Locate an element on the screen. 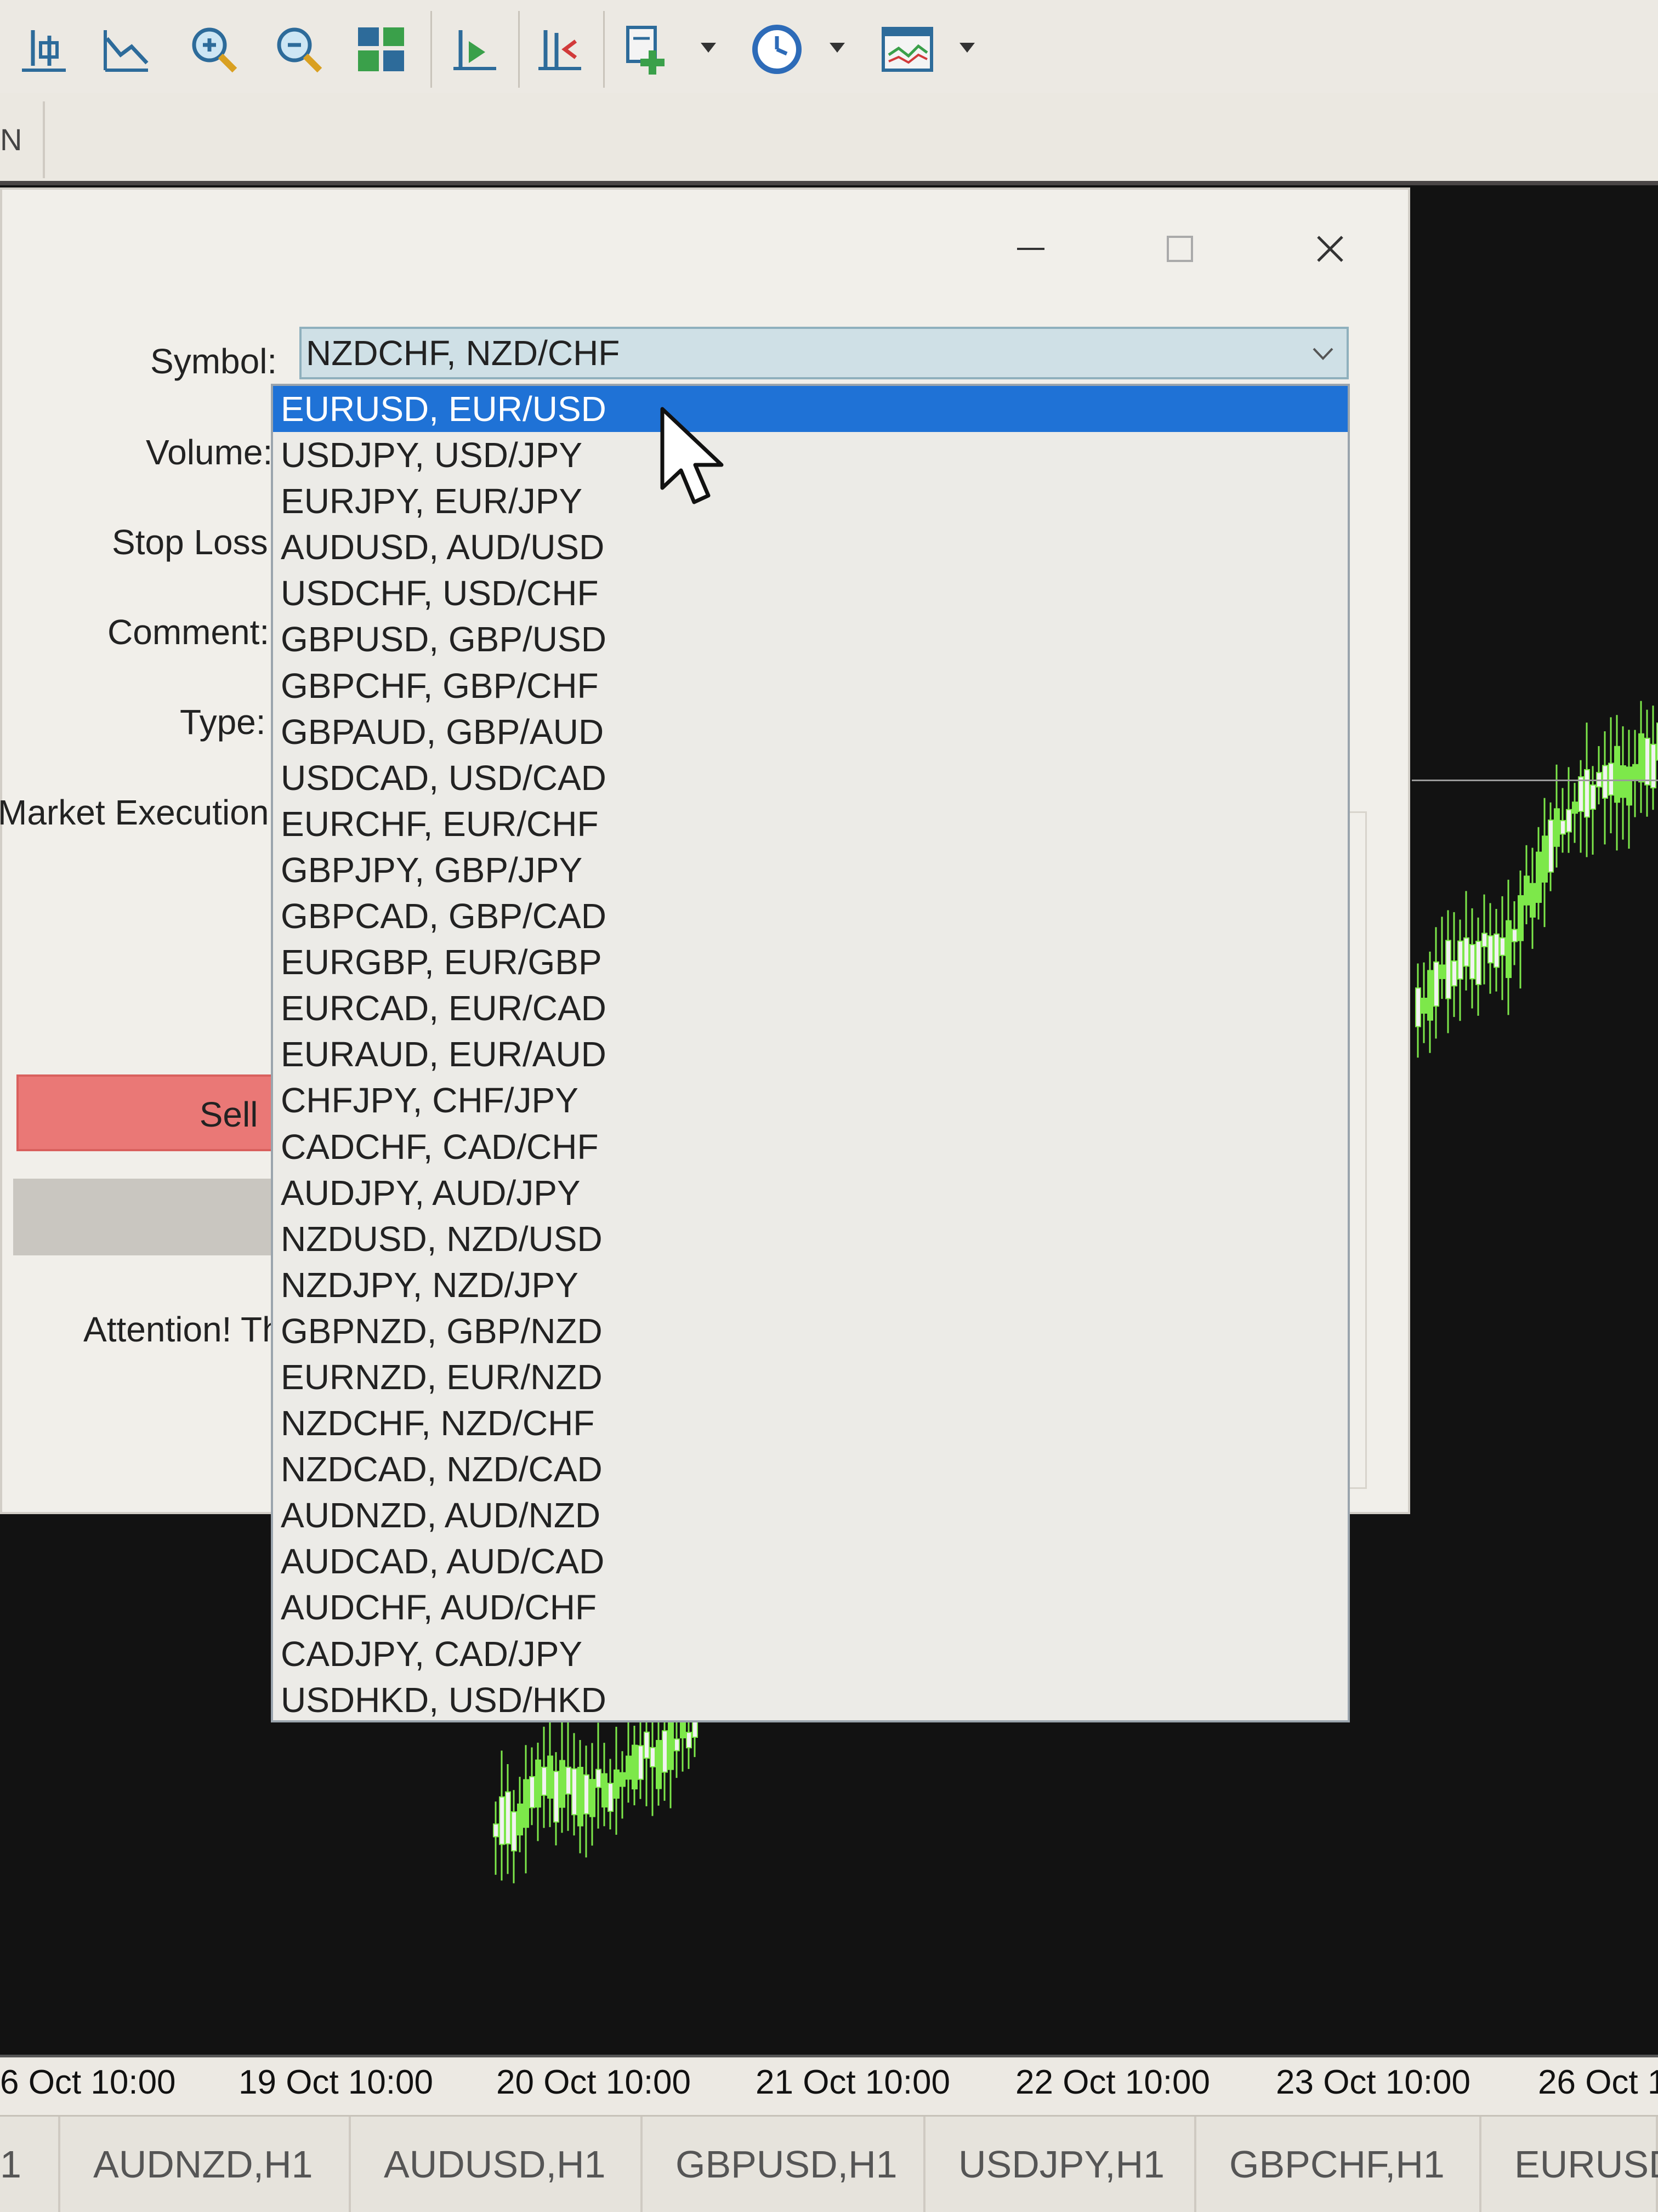 The width and height of the screenshot is (1658, 2212). symbol-option: AUDJPY, AUD/JPY is located at coordinates (810, 1193).